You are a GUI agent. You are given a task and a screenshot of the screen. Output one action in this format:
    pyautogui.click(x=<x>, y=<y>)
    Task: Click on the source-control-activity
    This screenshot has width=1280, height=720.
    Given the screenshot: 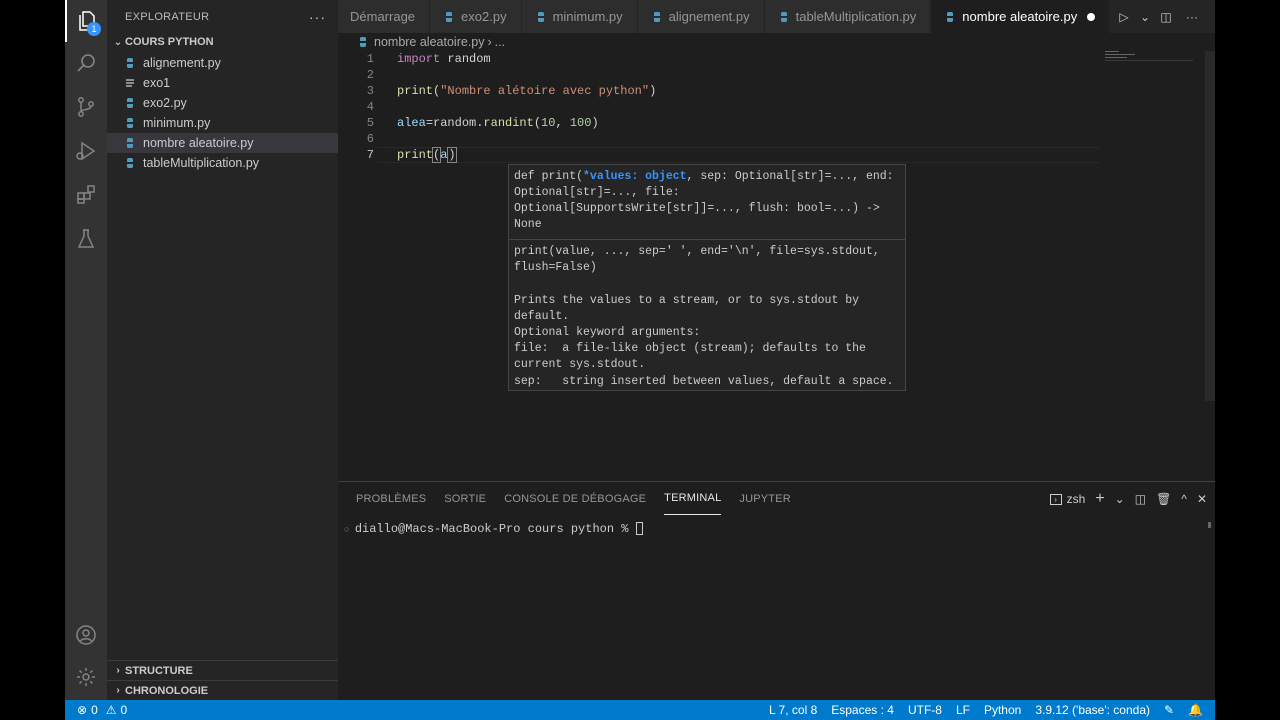 What is the action you would take?
    pyautogui.click(x=86, y=107)
    